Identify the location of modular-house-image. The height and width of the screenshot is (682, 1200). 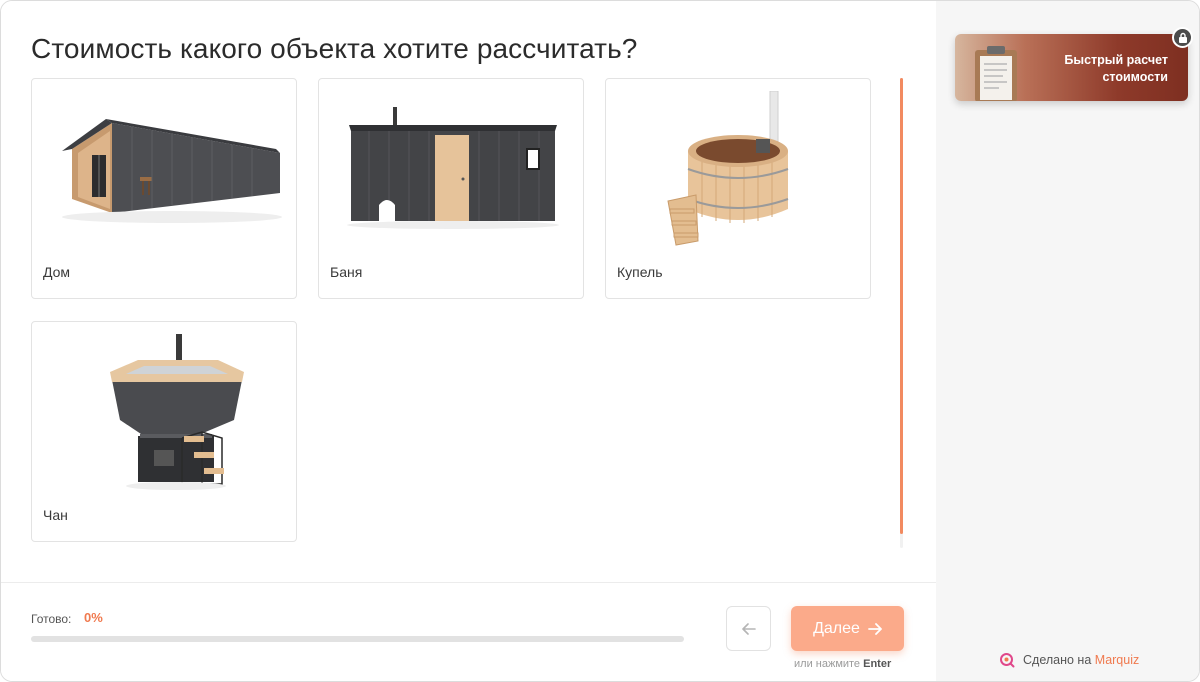
(172, 171).